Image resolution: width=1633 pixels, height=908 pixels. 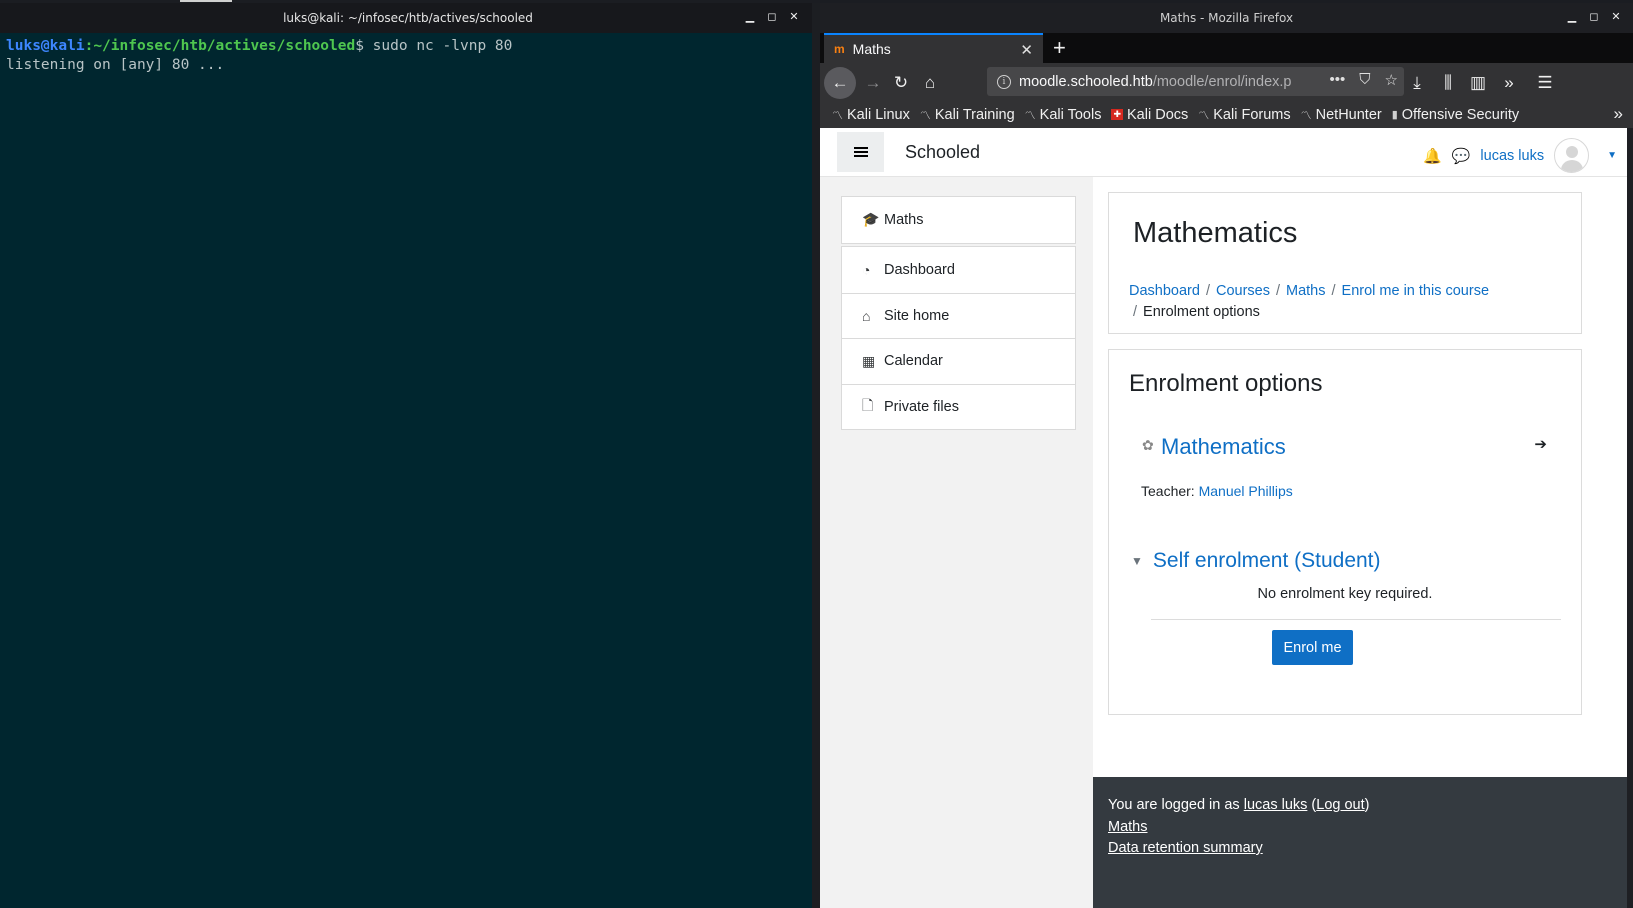 I want to click on hamburger-icon, so click(x=860, y=152).